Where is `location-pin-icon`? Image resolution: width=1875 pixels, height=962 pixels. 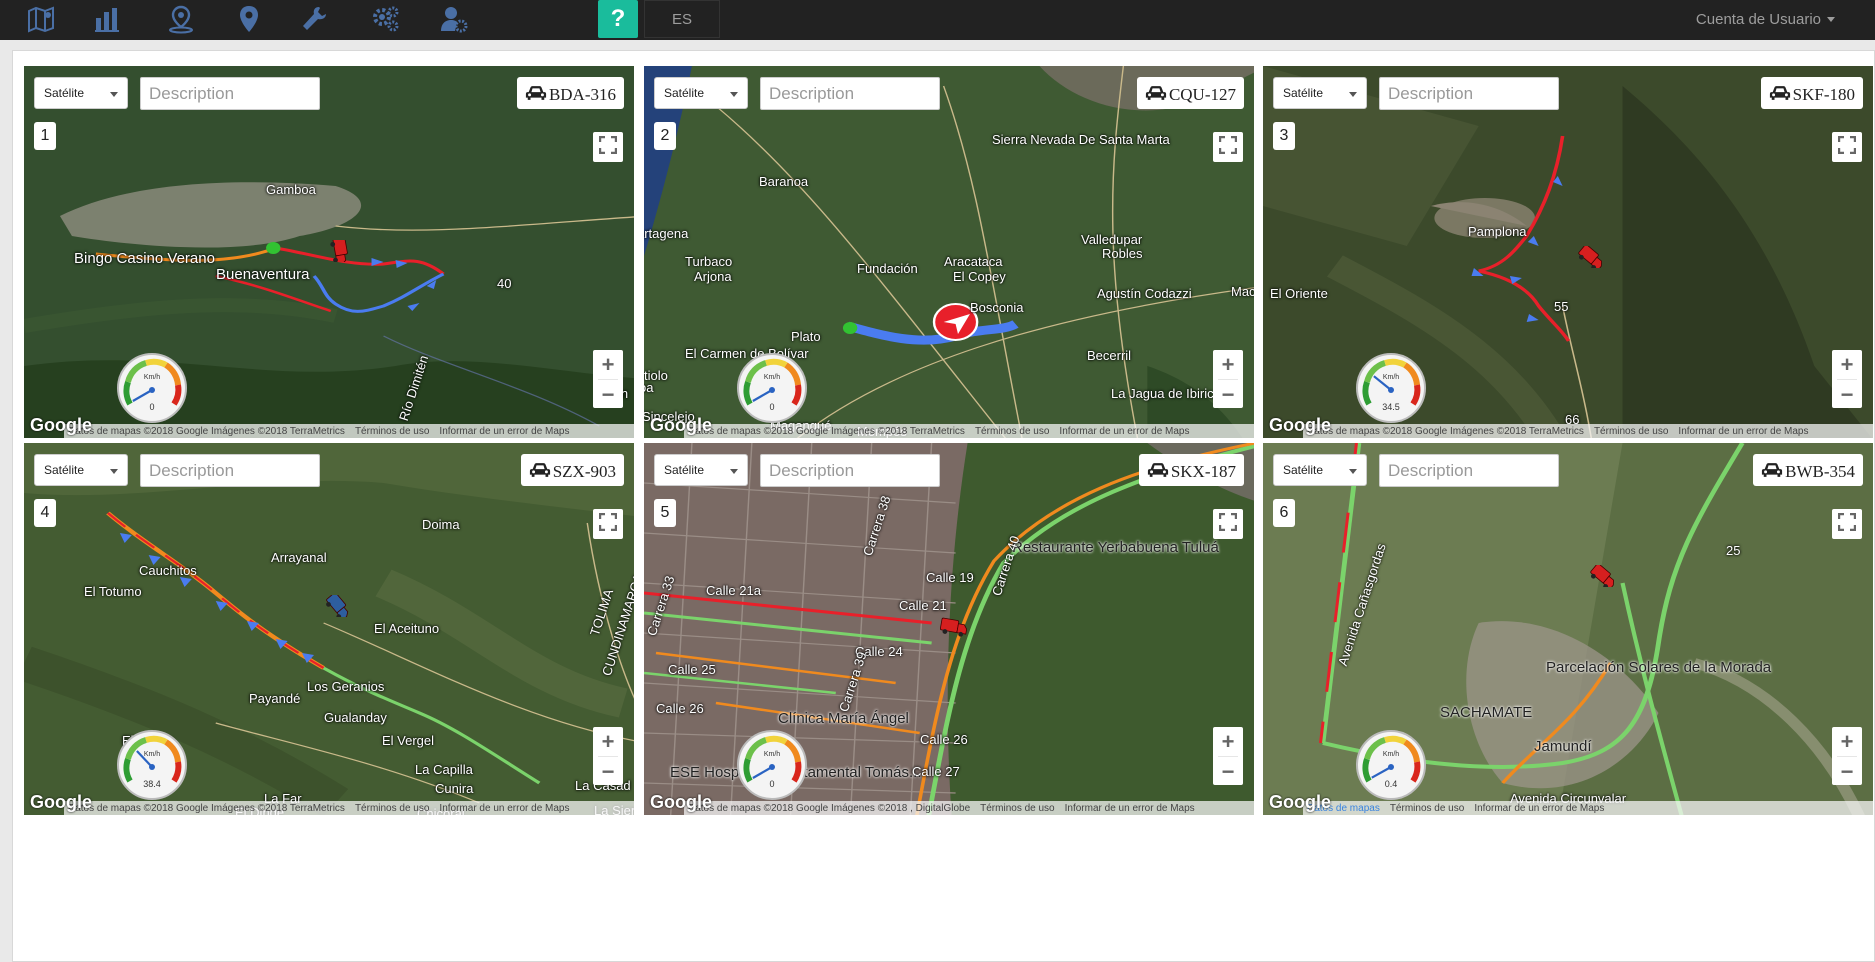 location-pin-icon is located at coordinates (249, 19).